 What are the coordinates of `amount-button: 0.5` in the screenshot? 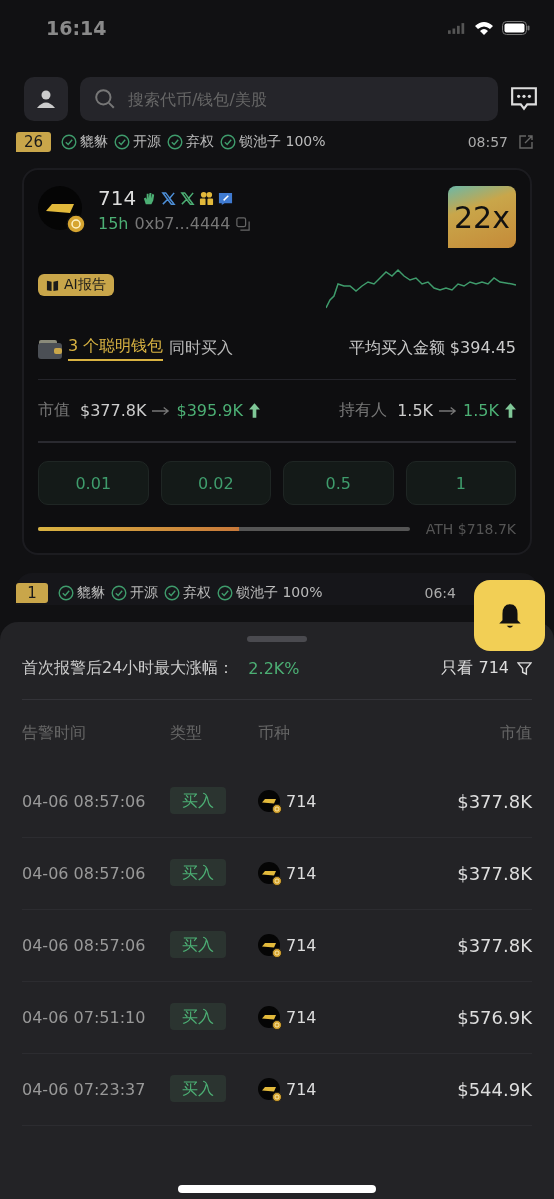 It's located at (338, 483).